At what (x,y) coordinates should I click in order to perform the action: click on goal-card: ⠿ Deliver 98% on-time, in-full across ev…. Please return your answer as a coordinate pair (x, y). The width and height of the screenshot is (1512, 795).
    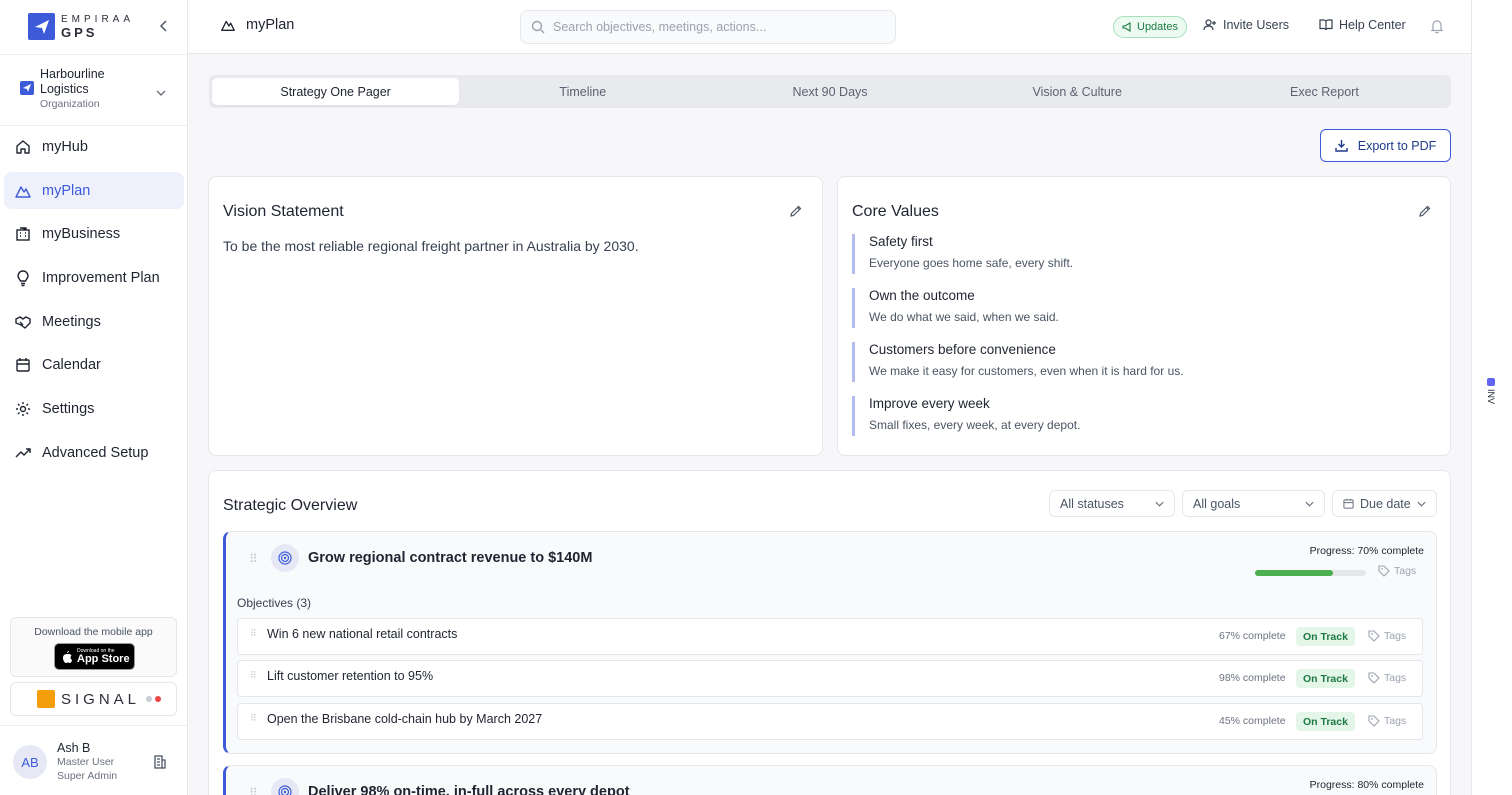
    Looking at the image, I should click on (830, 780).